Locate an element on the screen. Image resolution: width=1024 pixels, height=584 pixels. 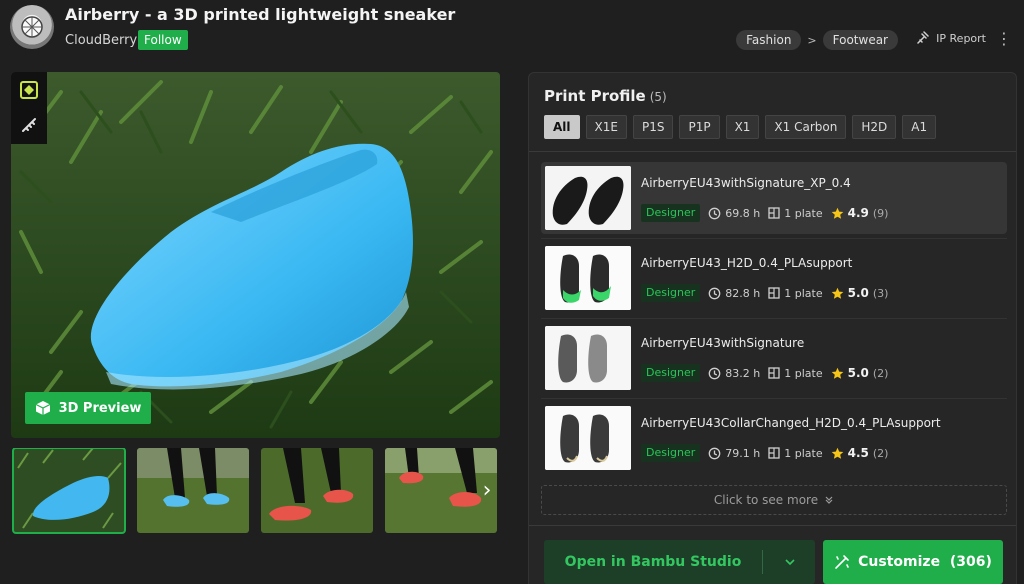
3d-preview-label: 3D Preview is located at coordinates (100, 408).